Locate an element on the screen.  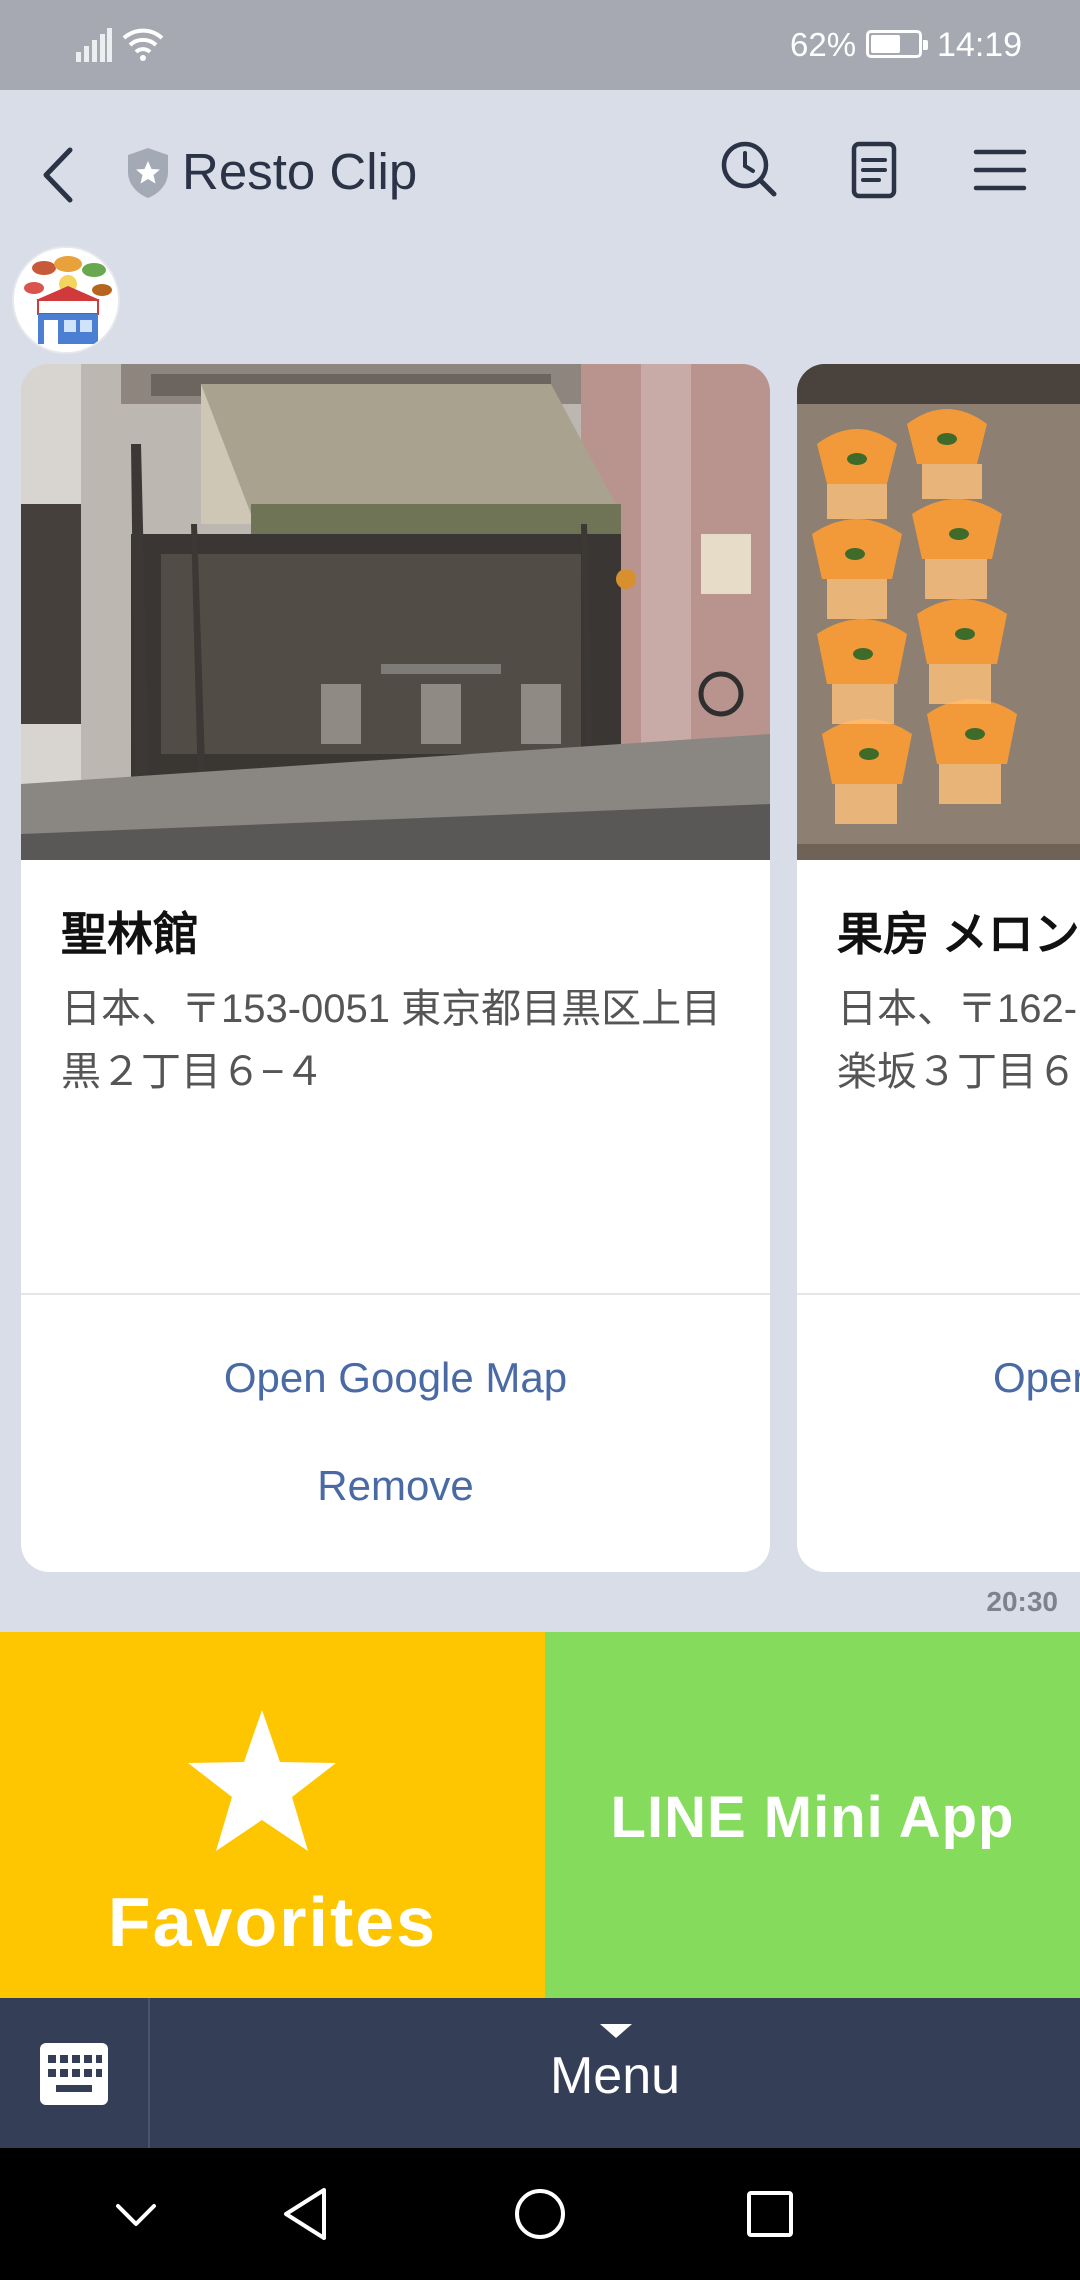
notes-button is located at coordinates (874, 170).